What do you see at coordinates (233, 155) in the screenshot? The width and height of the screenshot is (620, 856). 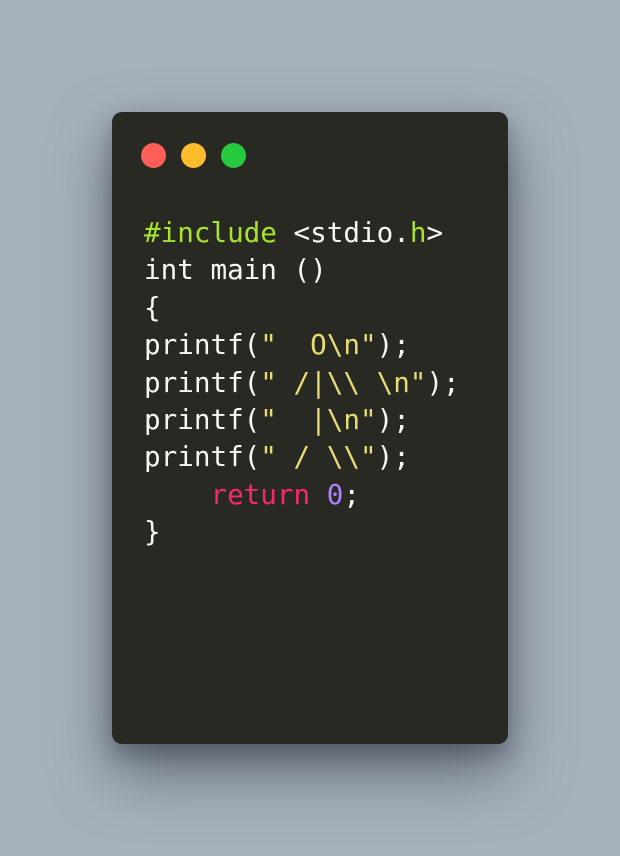 I see `maximize-dot-icon` at bounding box center [233, 155].